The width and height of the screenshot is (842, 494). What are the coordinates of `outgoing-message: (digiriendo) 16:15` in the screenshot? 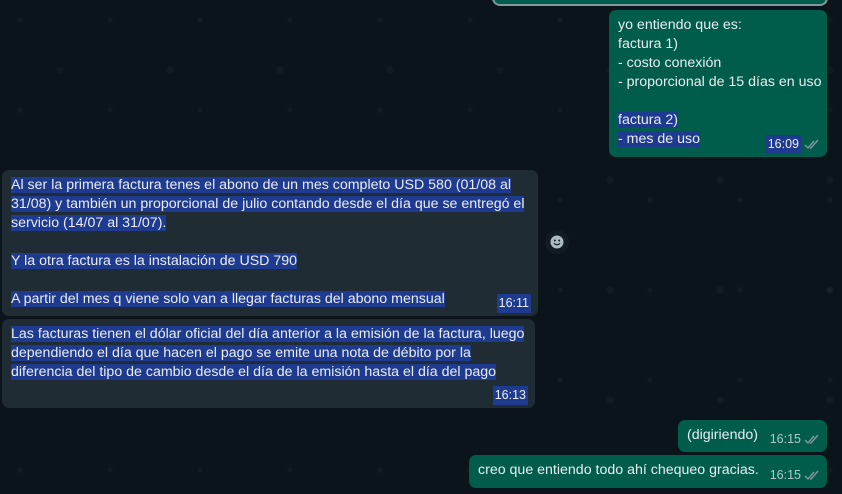 It's located at (752, 436).